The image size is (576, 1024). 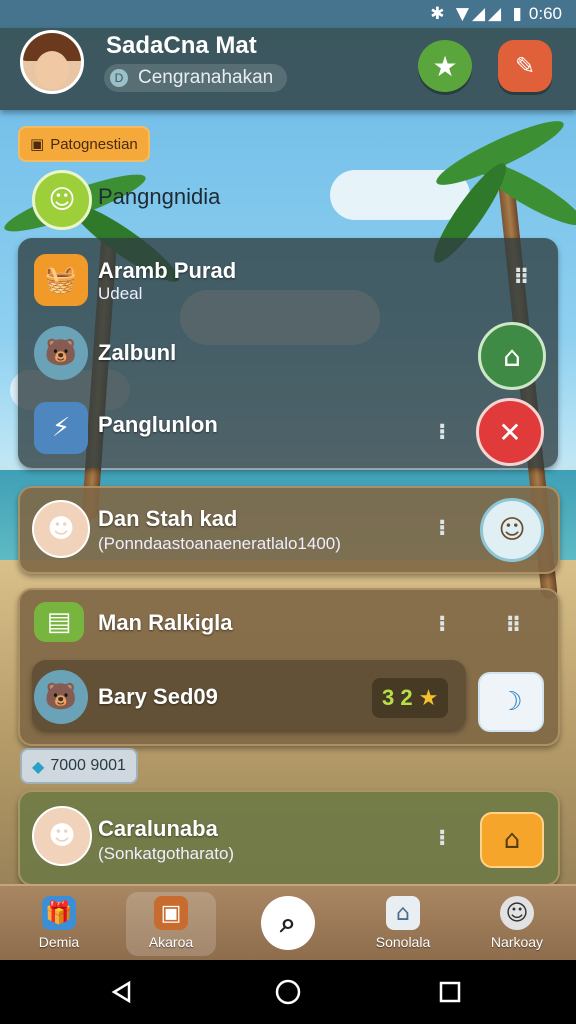 I want to click on row-title: Bary Sed09, so click(x=158, y=696).